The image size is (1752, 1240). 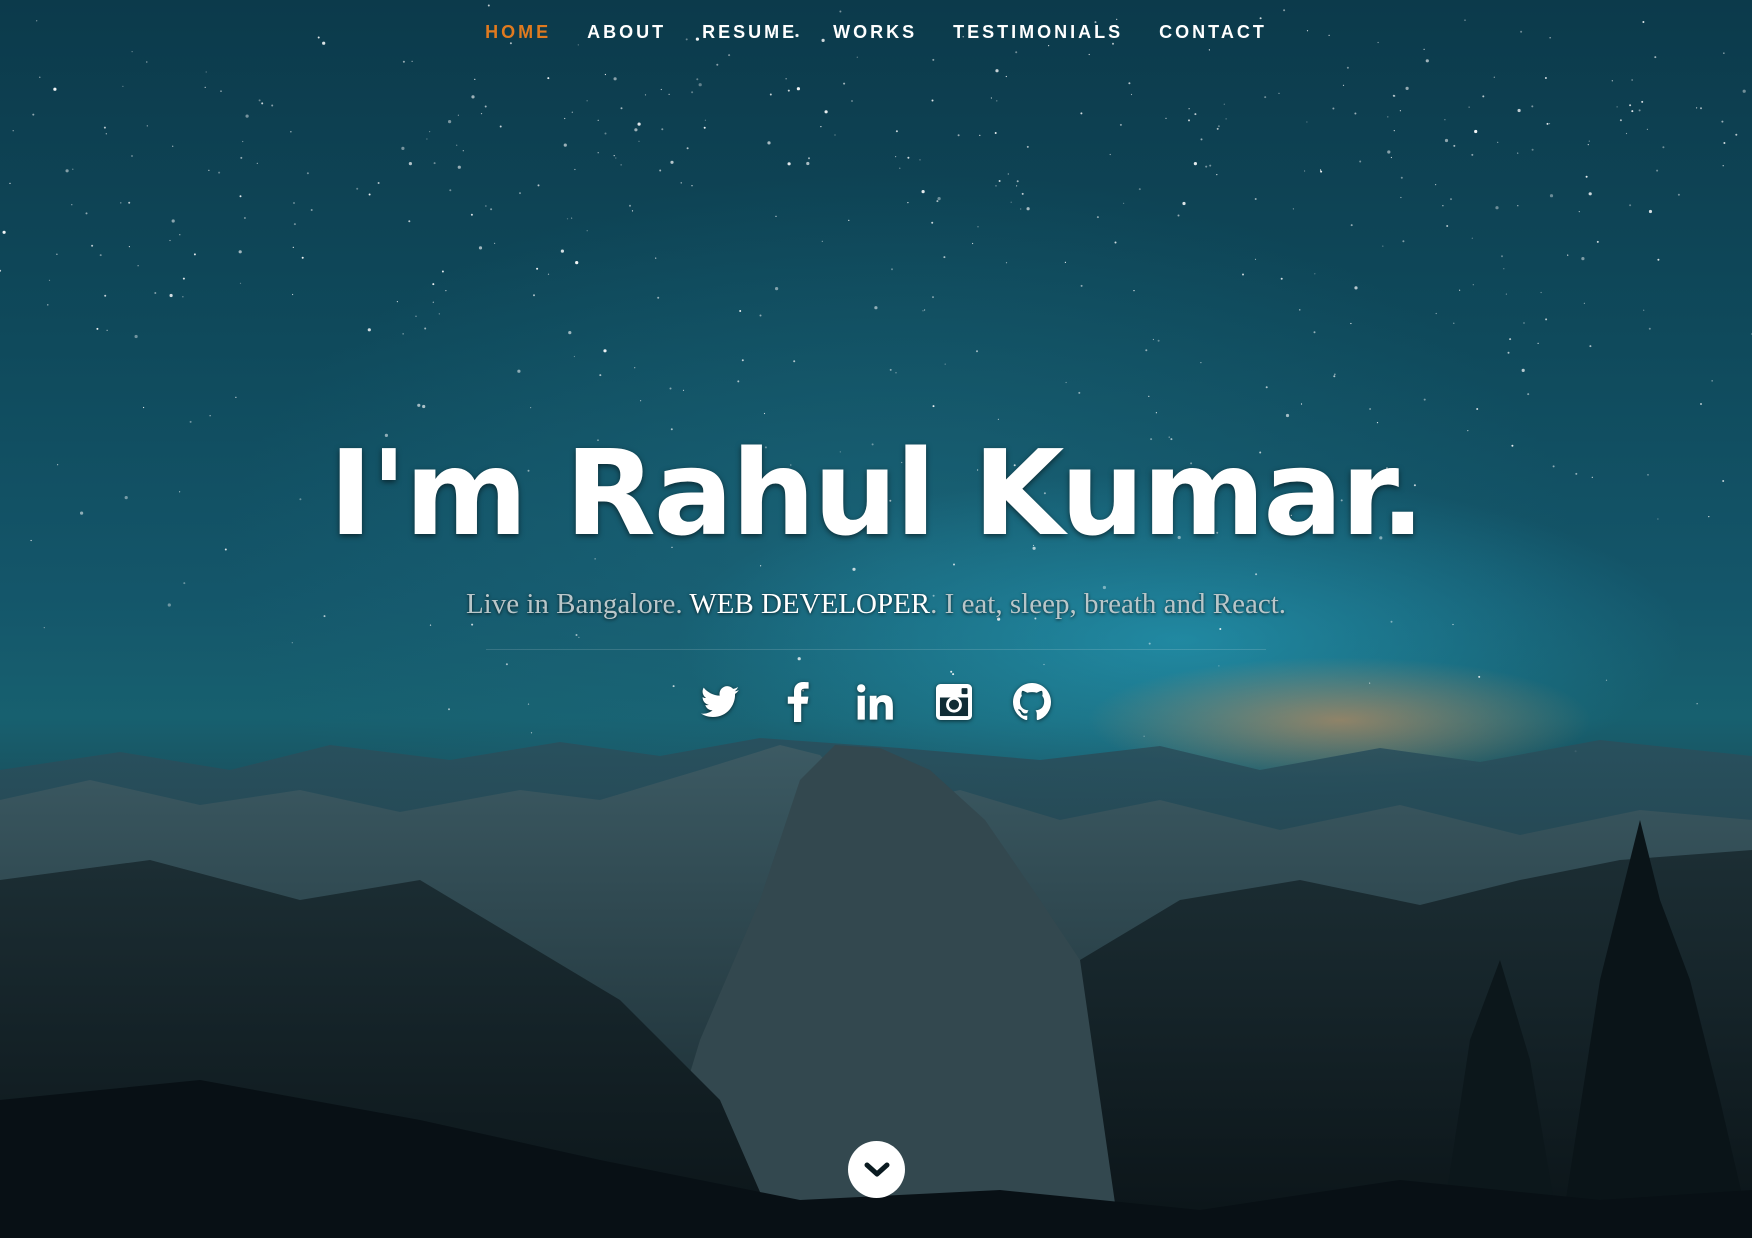 I want to click on github-link, so click(x=1032, y=702).